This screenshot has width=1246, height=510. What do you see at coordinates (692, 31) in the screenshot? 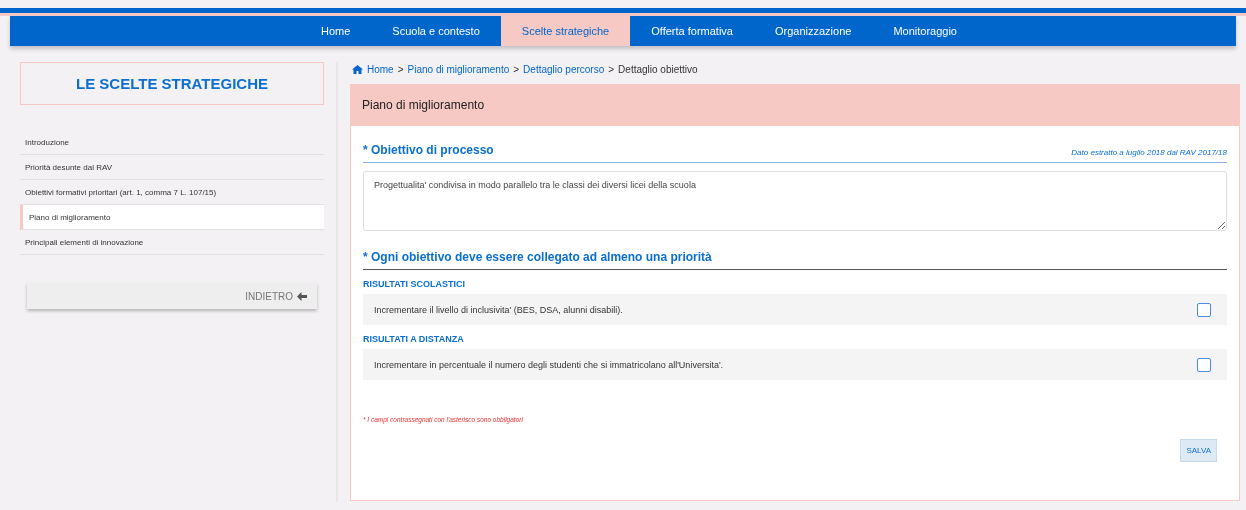
I see `nav-tab: Offerta formativa` at bounding box center [692, 31].